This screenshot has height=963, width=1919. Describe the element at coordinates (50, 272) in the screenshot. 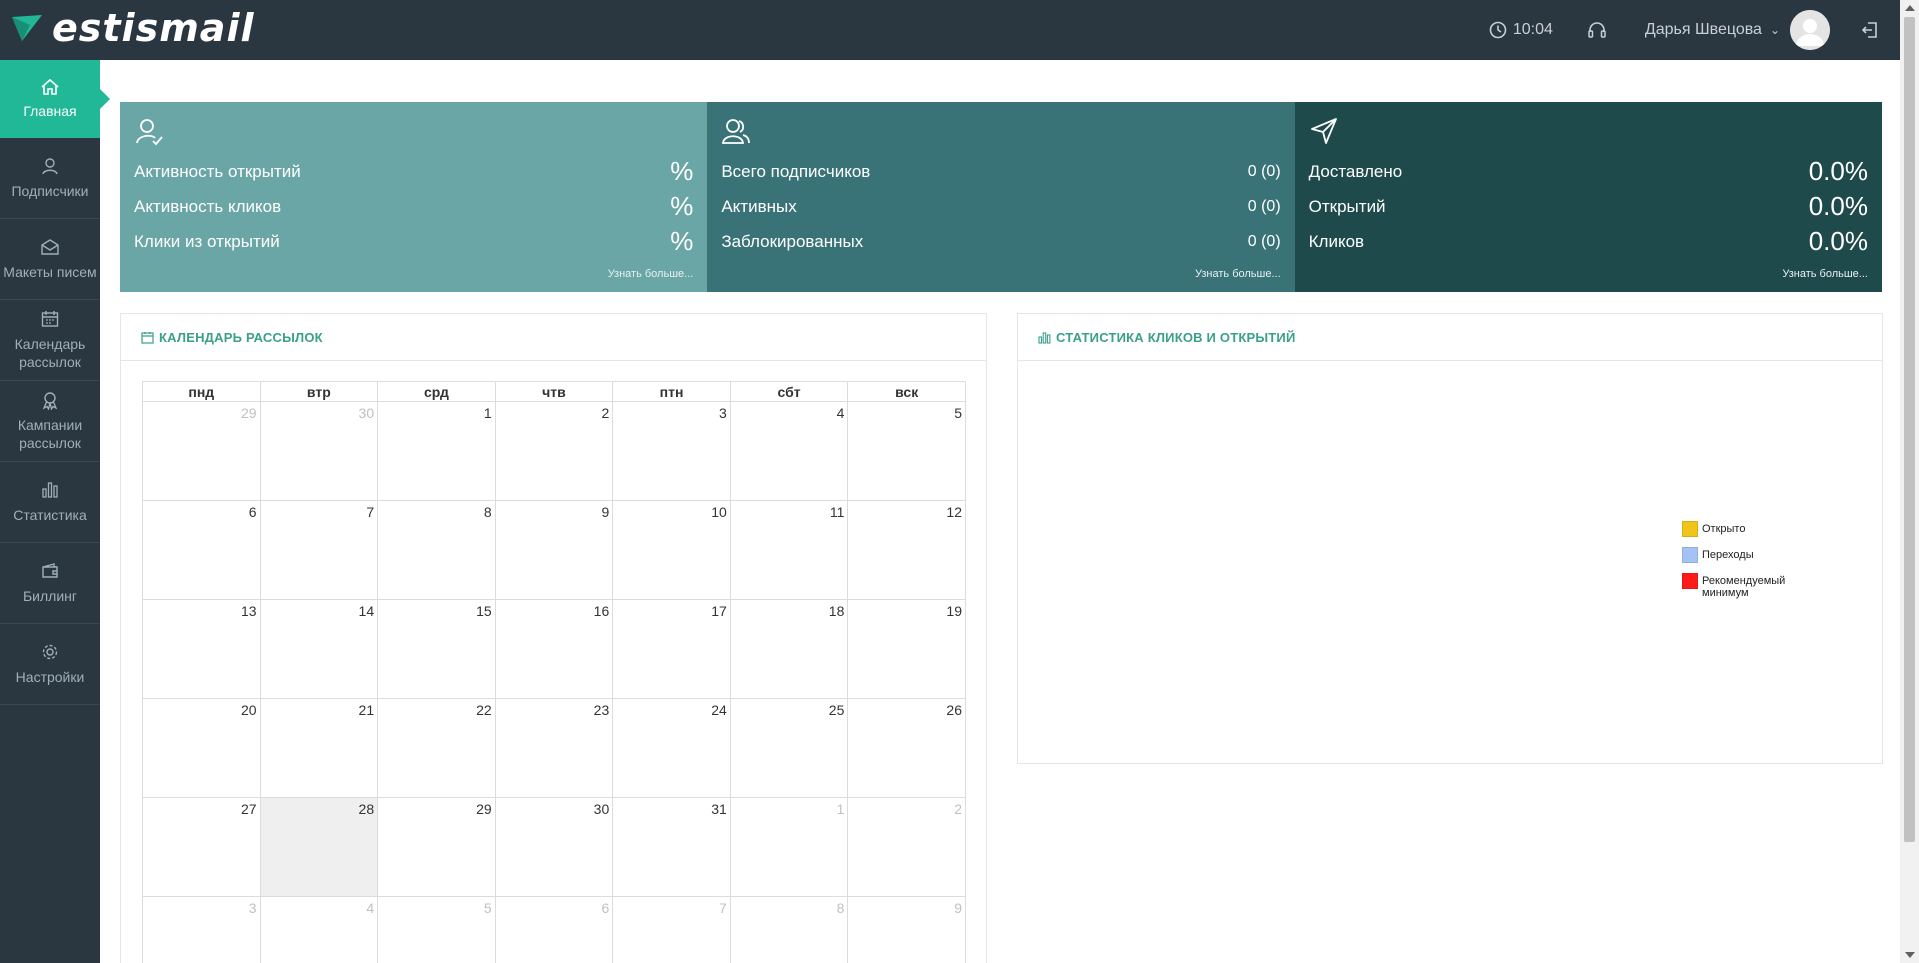

I see `sidebar-item-label: Макеты писем` at that location.